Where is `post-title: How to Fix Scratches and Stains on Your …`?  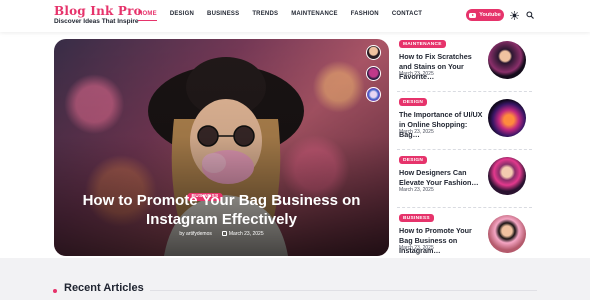 post-title: How to Fix Scratches and Stains on Your … is located at coordinates (441, 67).